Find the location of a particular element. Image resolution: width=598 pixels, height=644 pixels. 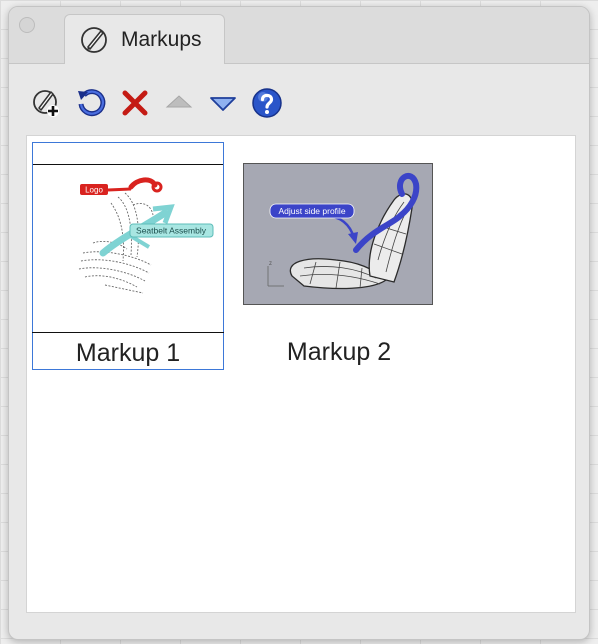

seat-render-image: Adjust side profile z is located at coordinates (343, 231).